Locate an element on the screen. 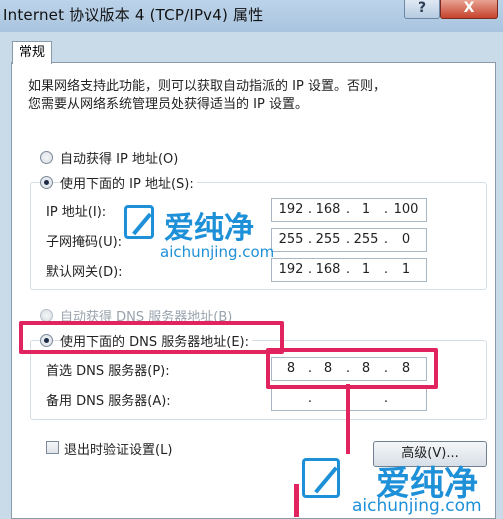  subnet-mask-octet-4: 0 is located at coordinates (406, 239).